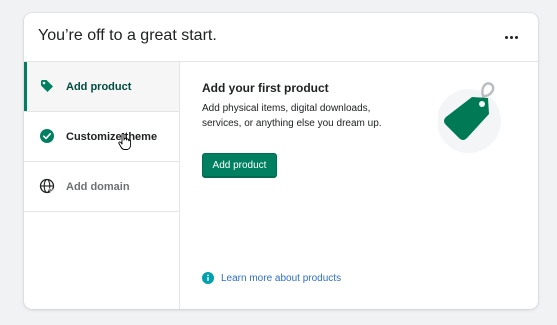  Describe the element at coordinates (469, 117) in the screenshot. I see `price-tag-illustration` at that location.